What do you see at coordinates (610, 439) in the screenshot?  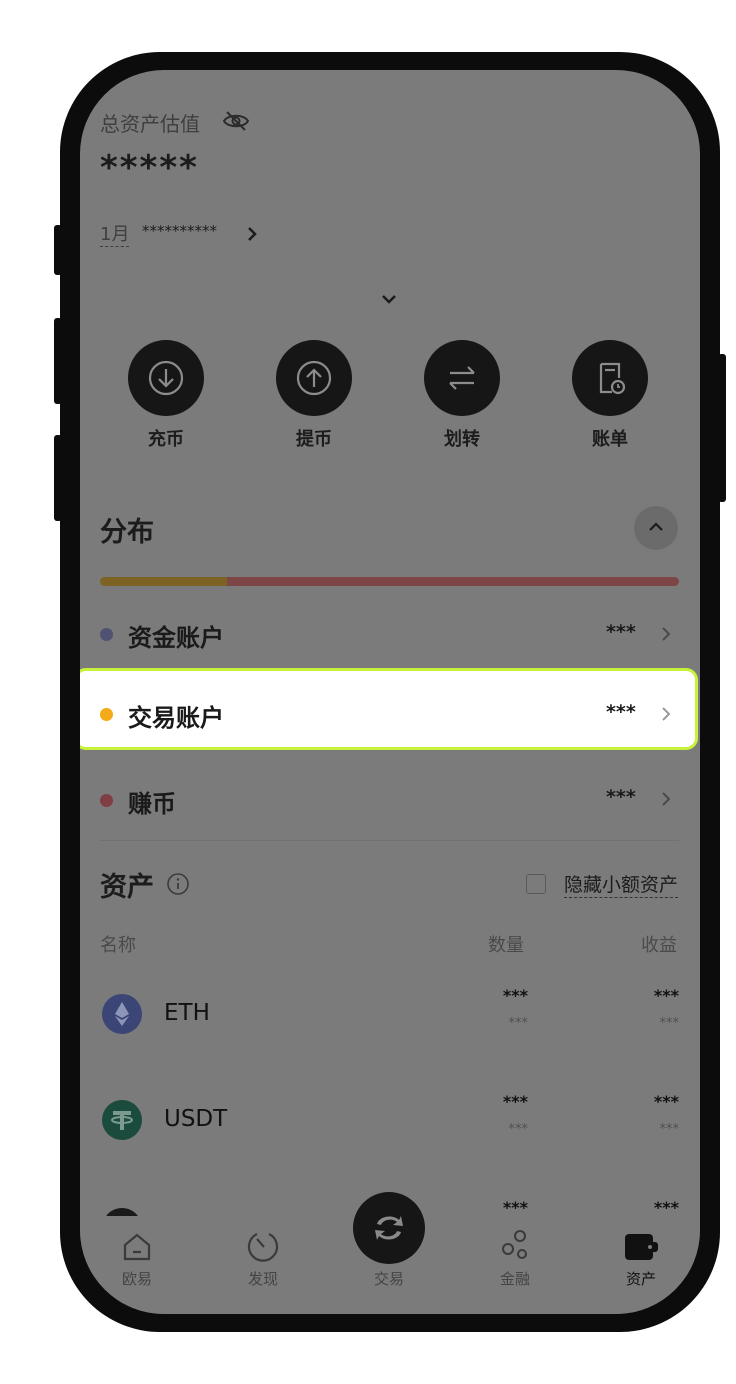 I see `bill-label: 账单` at bounding box center [610, 439].